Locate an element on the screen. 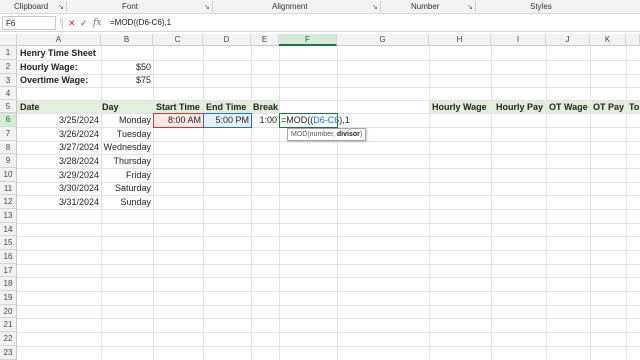 Image resolution: width=640 pixels, height=360 pixels. row-header-15: 15 is located at coordinates (8, 243).